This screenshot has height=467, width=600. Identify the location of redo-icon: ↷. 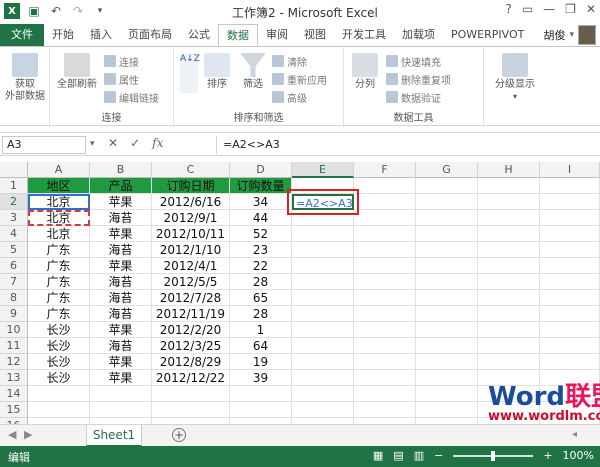
(78, 11).